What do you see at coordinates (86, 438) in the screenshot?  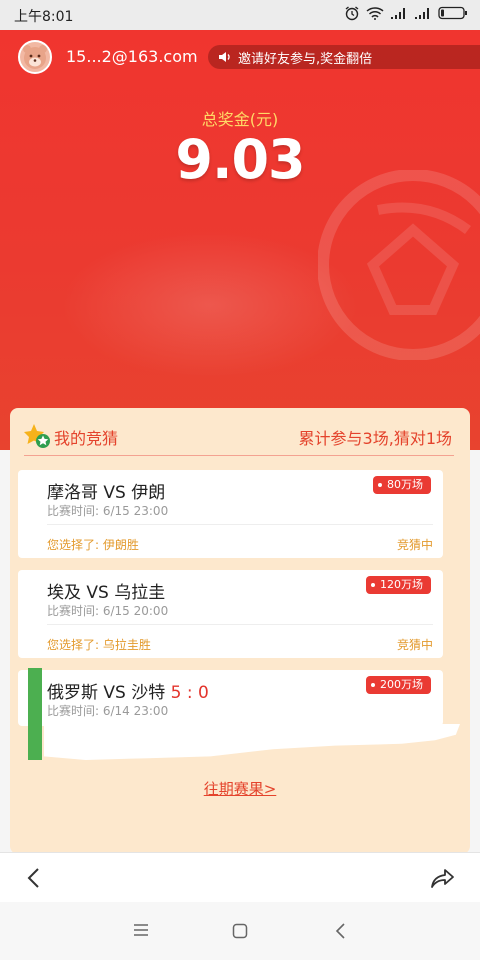 I see `panel-title: 我的竞猜` at bounding box center [86, 438].